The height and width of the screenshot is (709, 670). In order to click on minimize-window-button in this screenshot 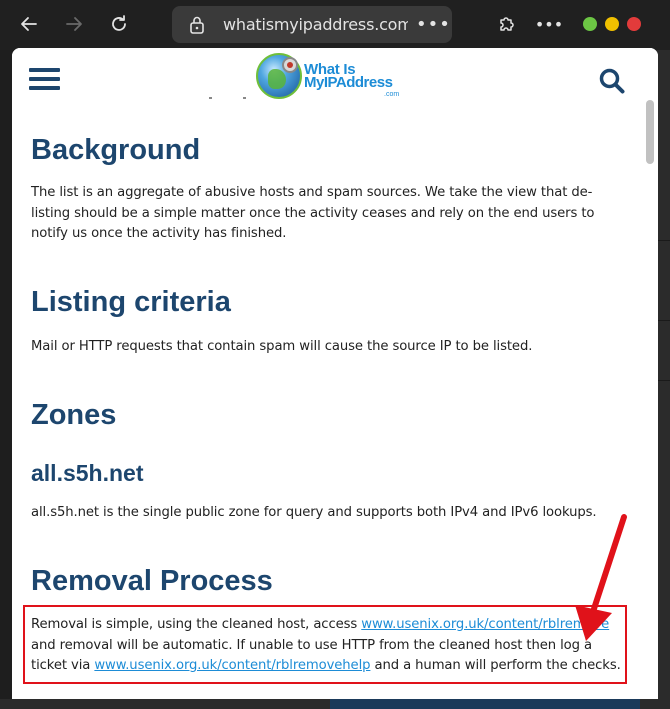, I will do `click(590, 24)`.